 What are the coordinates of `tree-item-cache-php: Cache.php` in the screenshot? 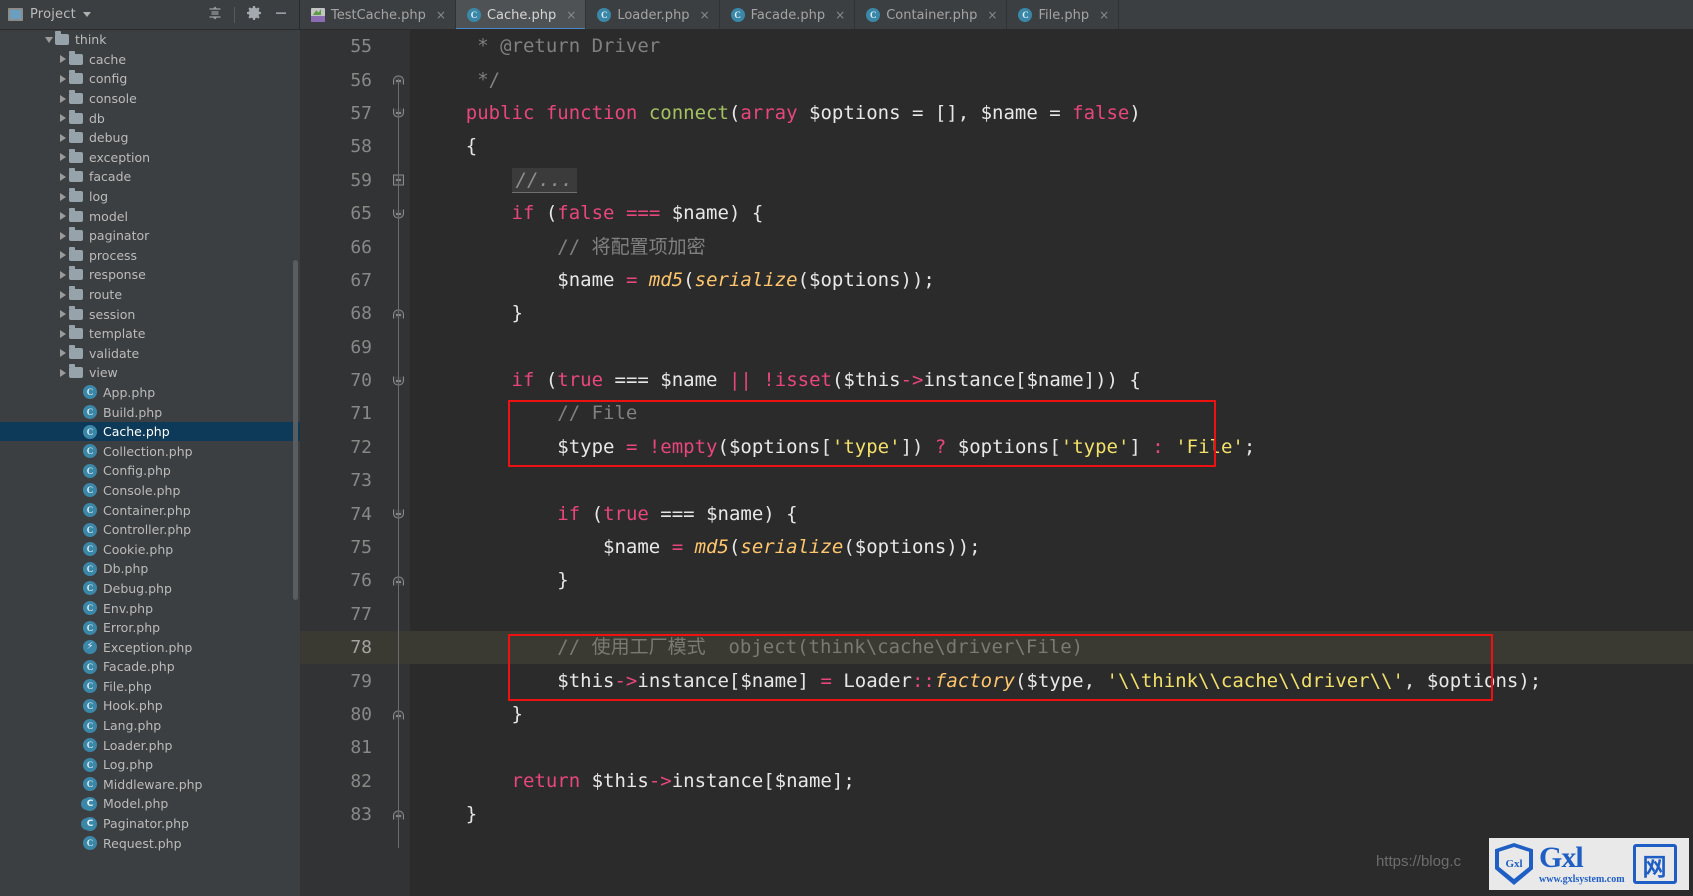 It's located at (150, 431).